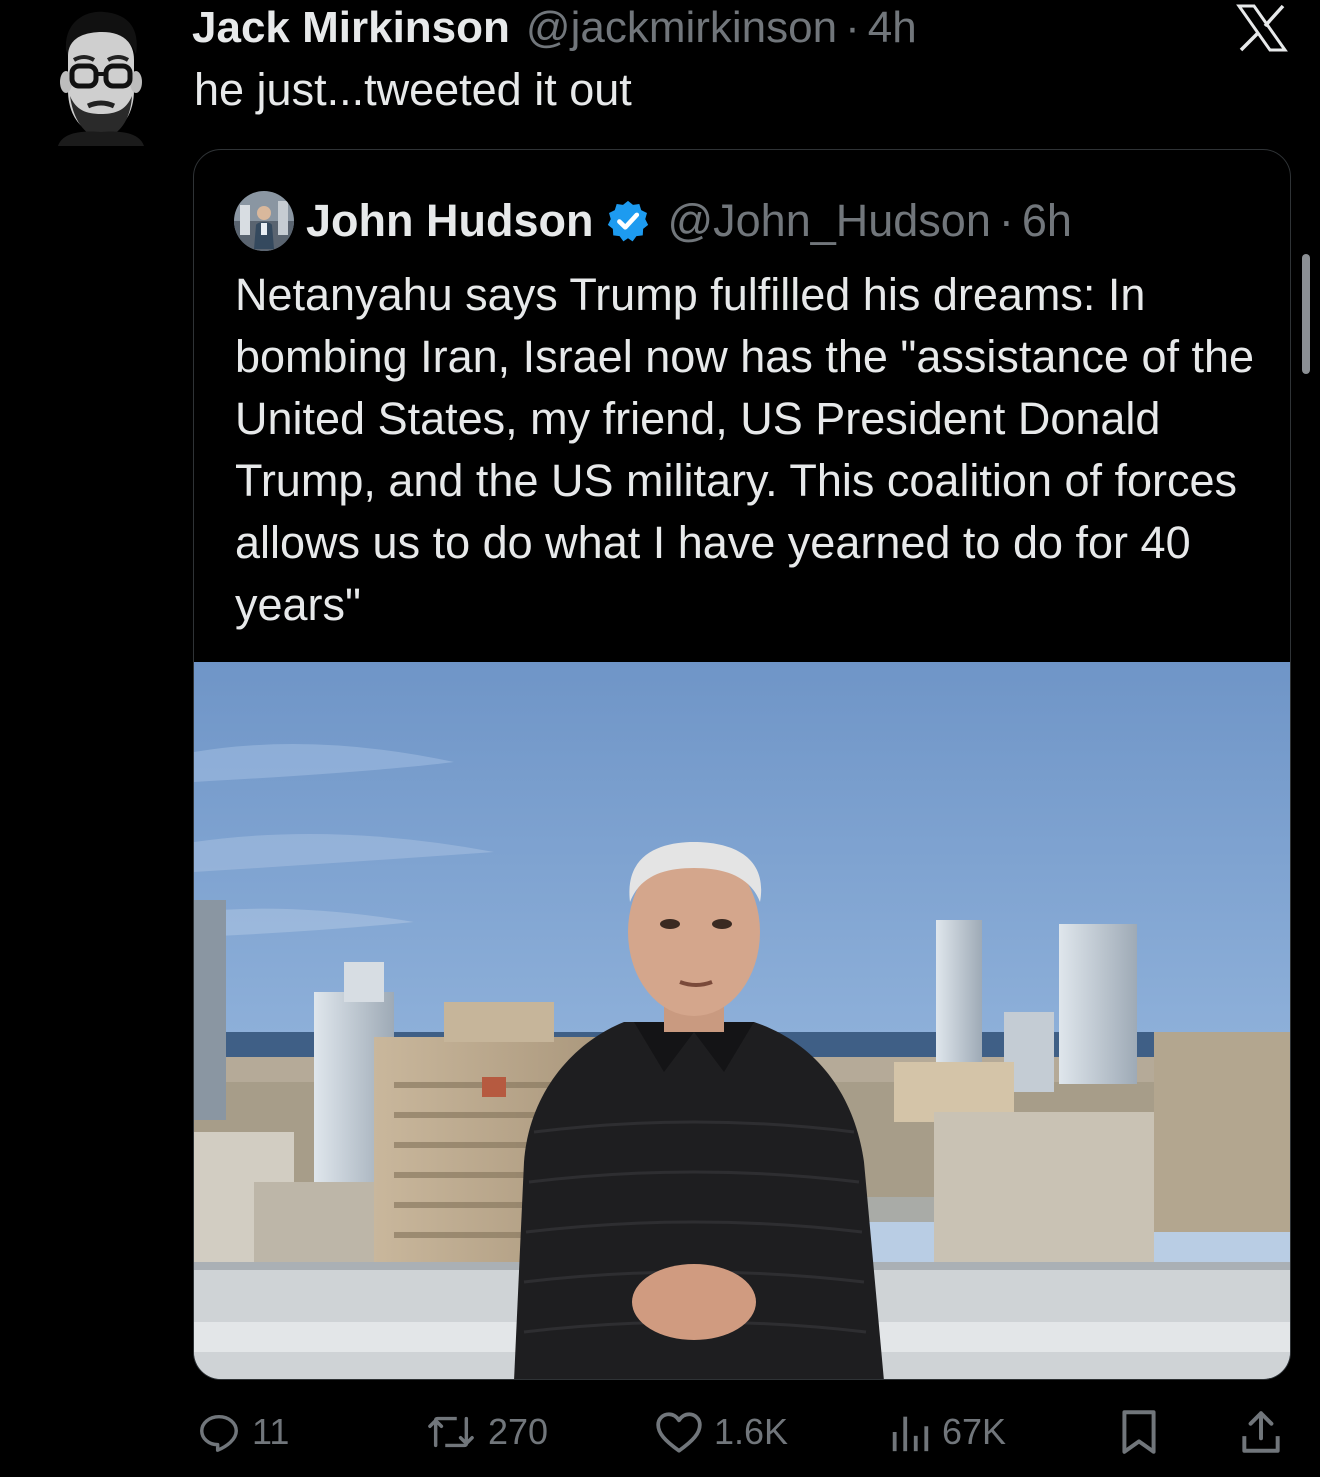 The image size is (1320, 1477). I want to click on analytics-icon, so click(910, 1434).